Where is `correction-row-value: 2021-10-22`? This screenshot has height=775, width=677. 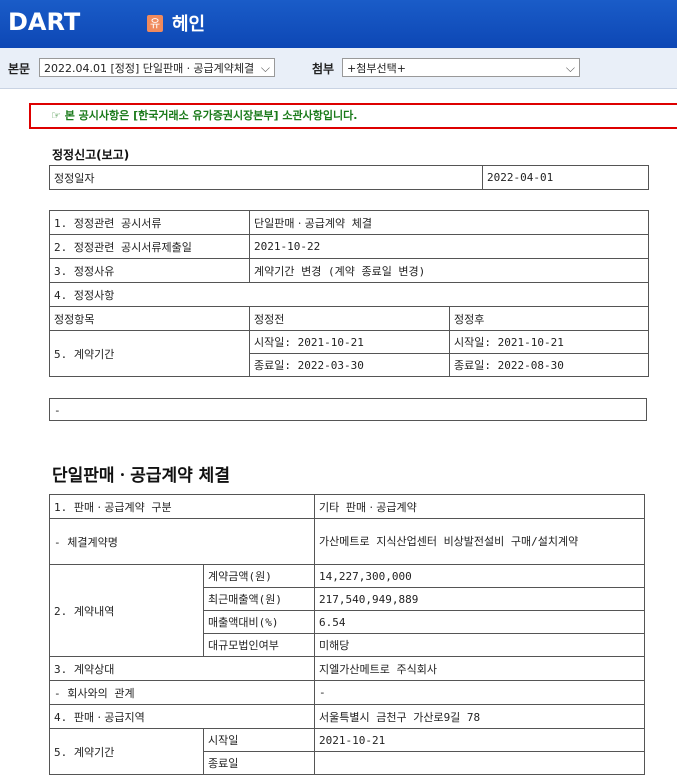 correction-row-value: 2021-10-22 is located at coordinates (449, 246).